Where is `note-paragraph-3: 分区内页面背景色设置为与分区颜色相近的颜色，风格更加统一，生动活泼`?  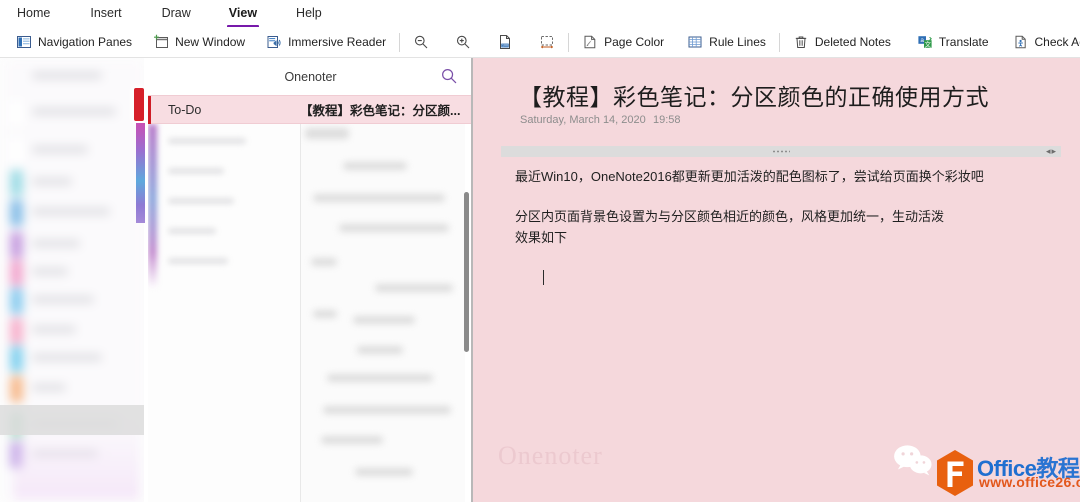
note-paragraph-3: 分区内页面背景色设置为与分区颜色相近的颜色，风格更加统一，生动活泼 is located at coordinates (730, 216).